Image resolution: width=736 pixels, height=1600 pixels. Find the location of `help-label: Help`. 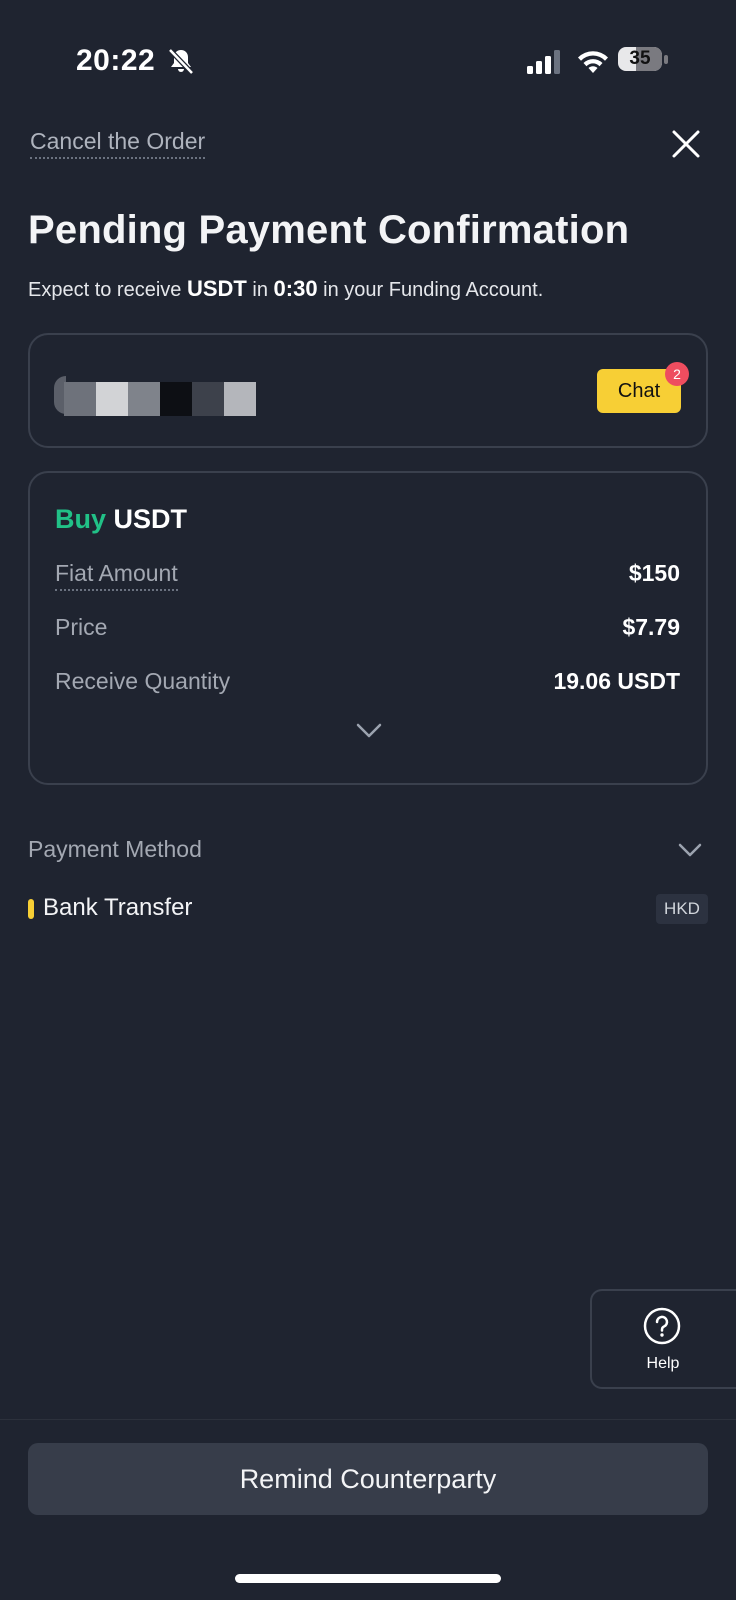

help-label: Help is located at coordinates (663, 1364).